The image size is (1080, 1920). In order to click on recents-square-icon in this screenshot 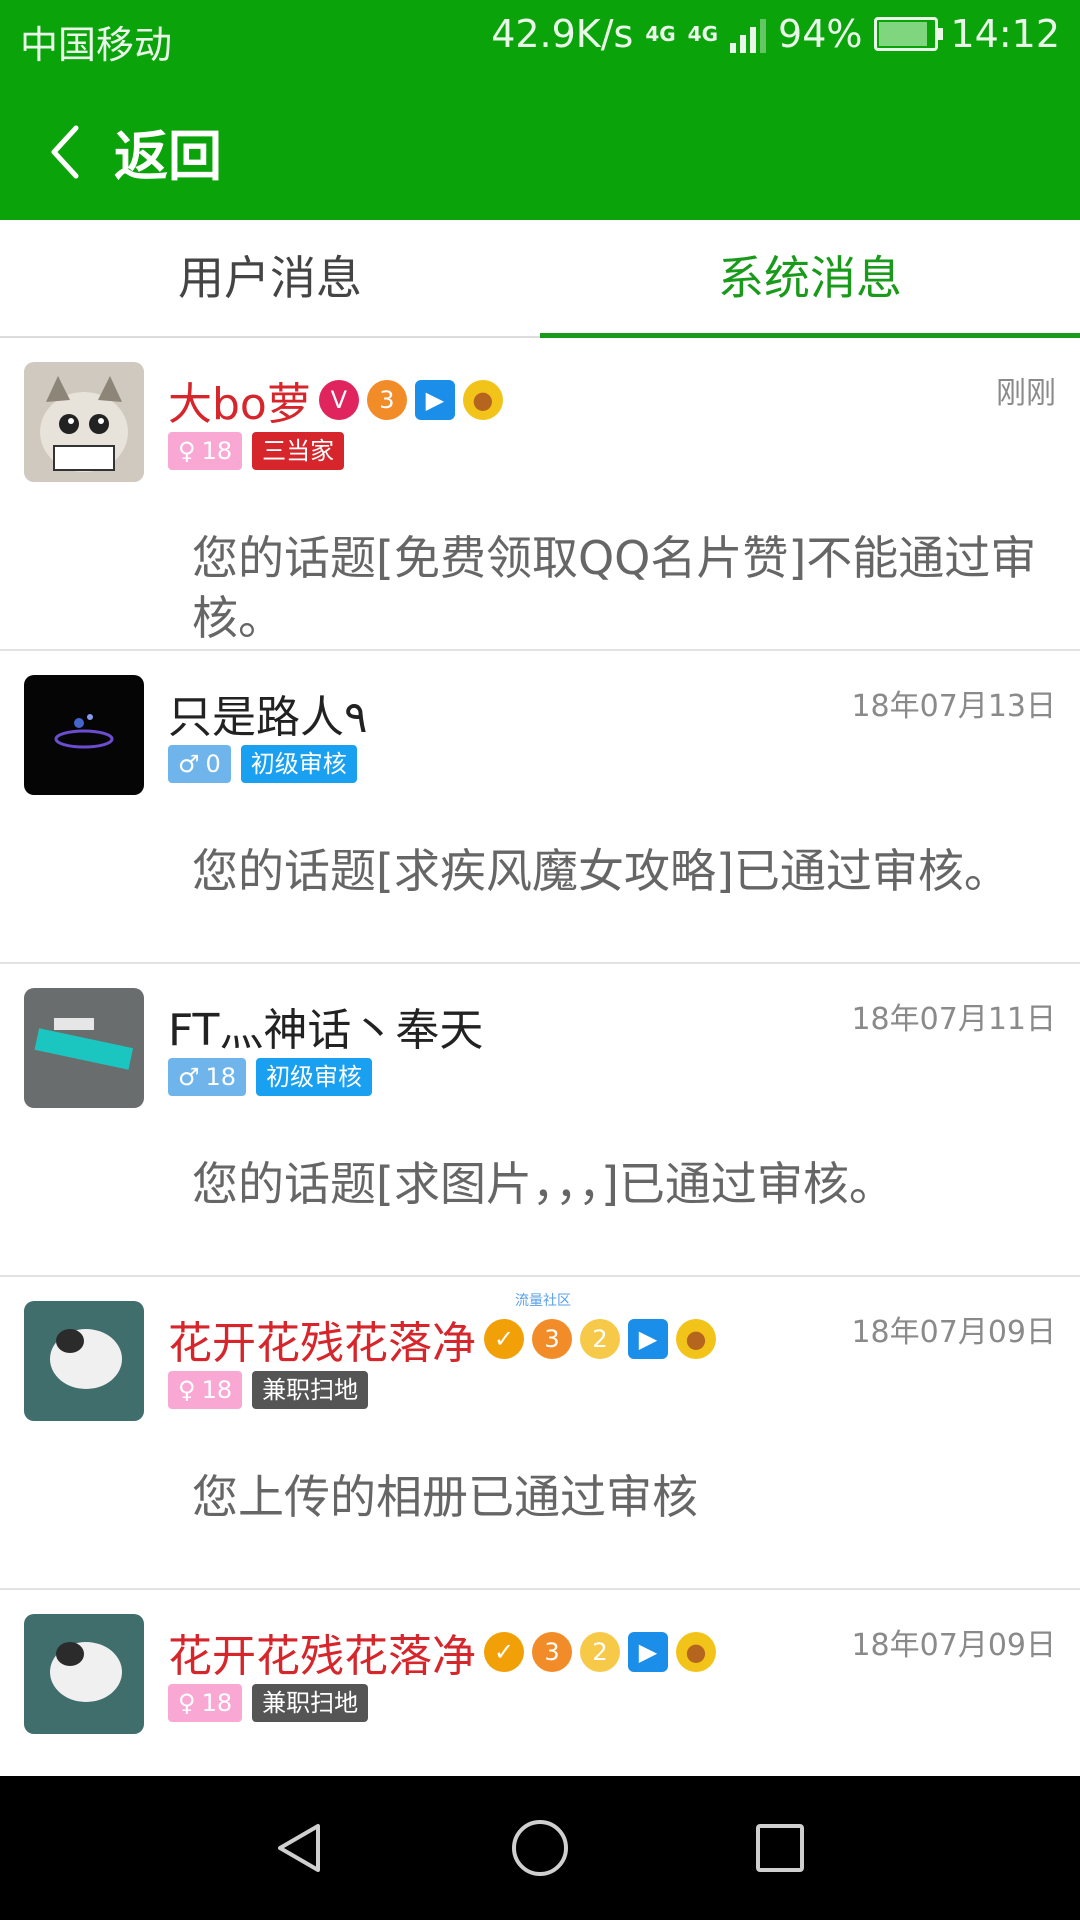, I will do `click(780, 1848)`.